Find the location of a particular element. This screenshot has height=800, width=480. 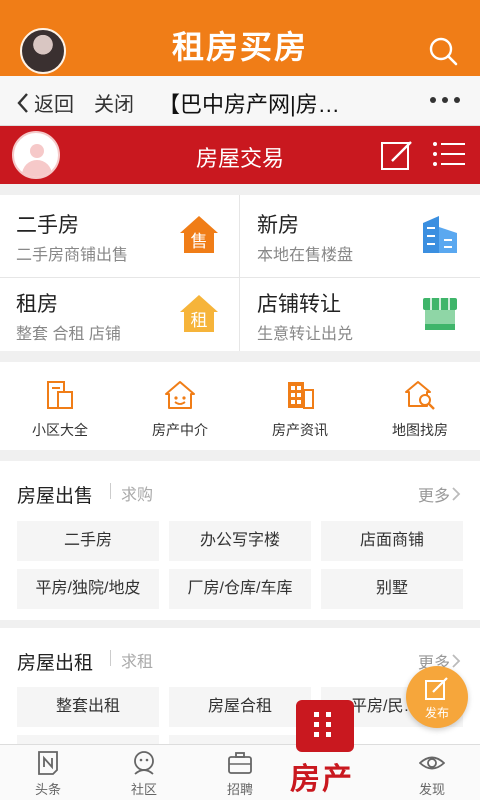

tab-label: 社区 is located at coordinates (143, 789).